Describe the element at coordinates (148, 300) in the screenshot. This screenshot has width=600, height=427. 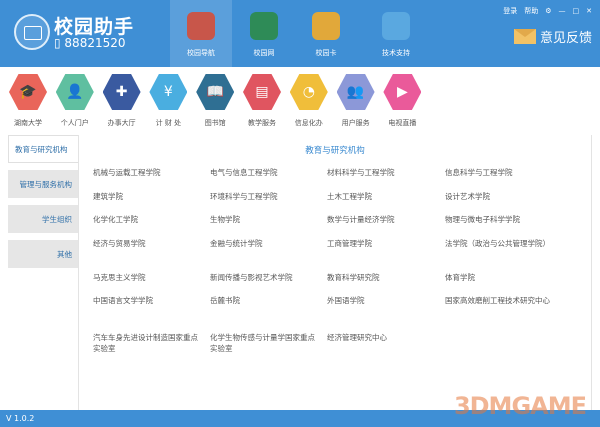
I see `institution-link: 中国语言文学学院` at that location.